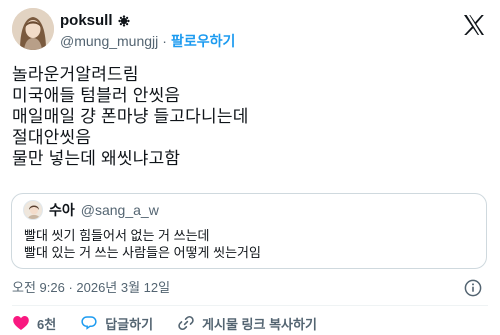 The height and width of the screenshot is (335, 500). I want to click on reply-button: 답글하기, so click(116, 323).